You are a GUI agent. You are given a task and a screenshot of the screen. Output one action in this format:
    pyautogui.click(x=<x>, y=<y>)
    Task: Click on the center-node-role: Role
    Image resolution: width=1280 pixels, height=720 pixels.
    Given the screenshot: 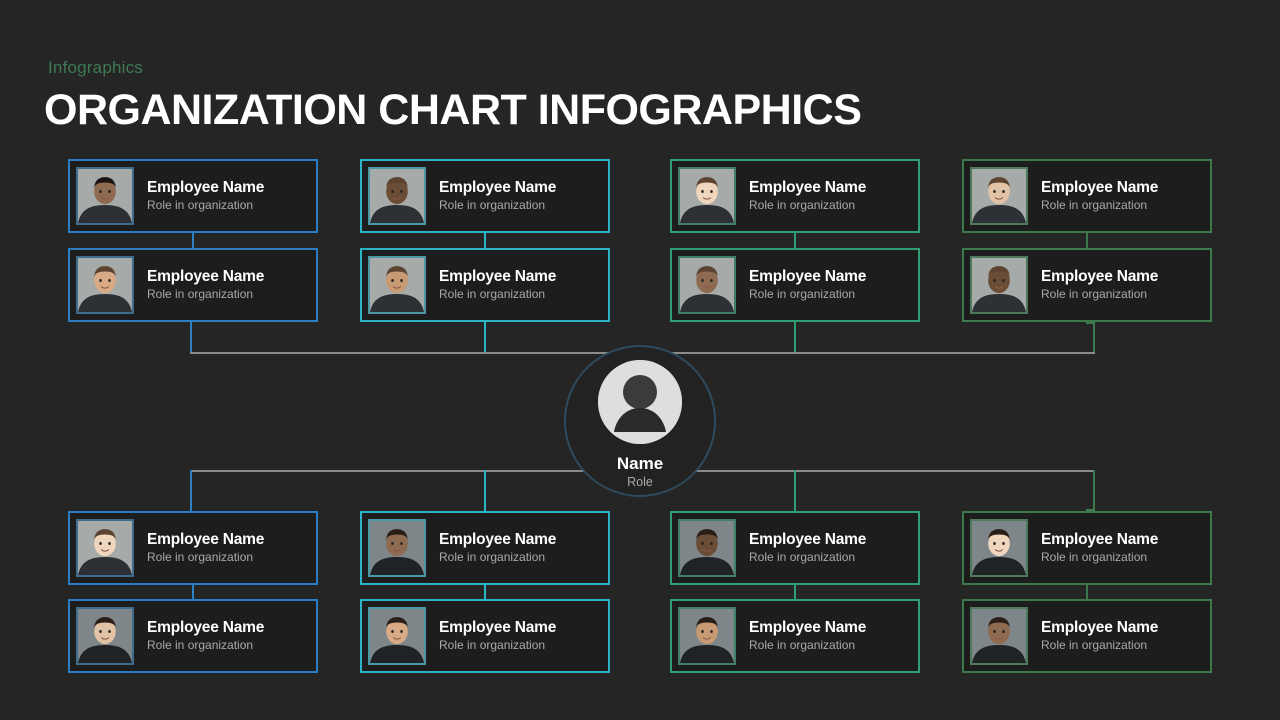 What is the action you would take?
    pyautogui.click(x=640, y=482)
    